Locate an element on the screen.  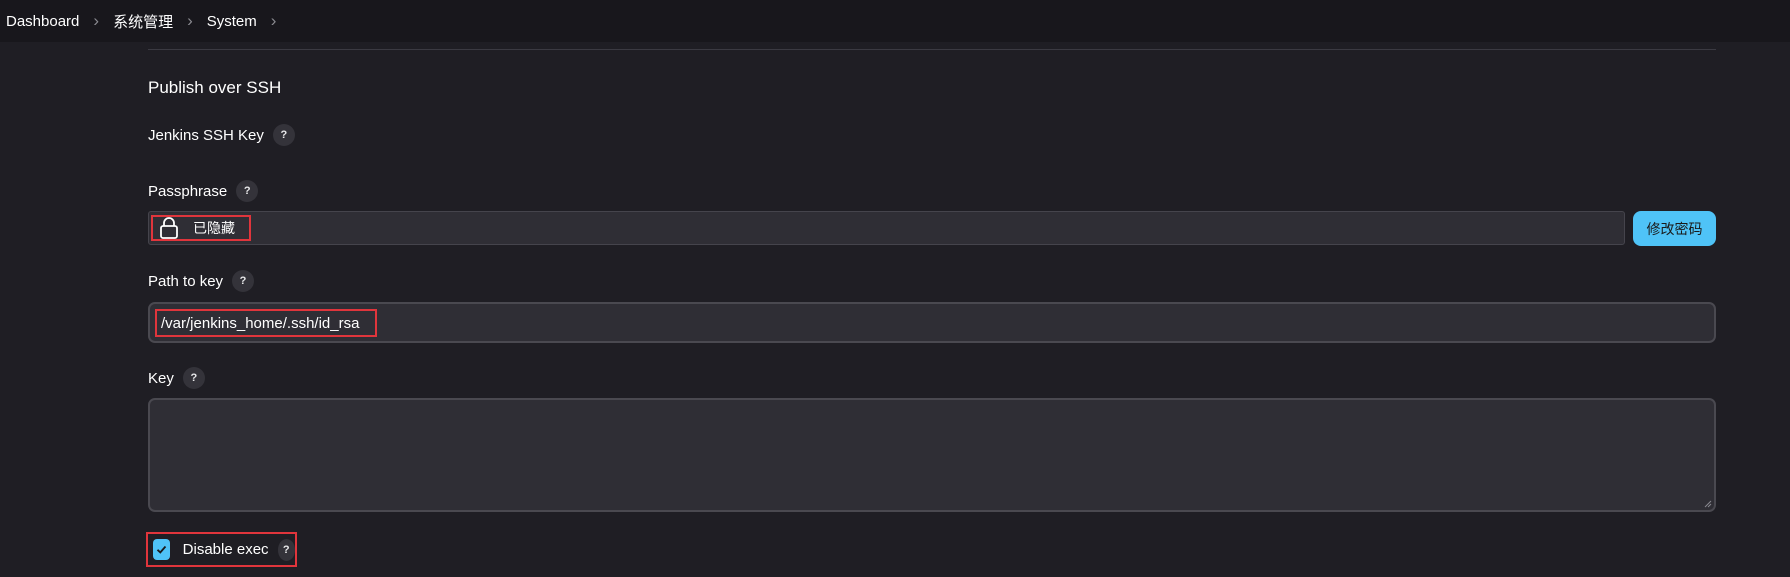
resize-handle-icon is located at coordinates (1708, 504).